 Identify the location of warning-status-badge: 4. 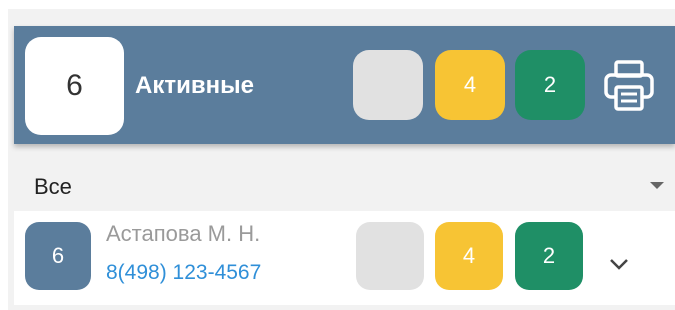
(470, 85).